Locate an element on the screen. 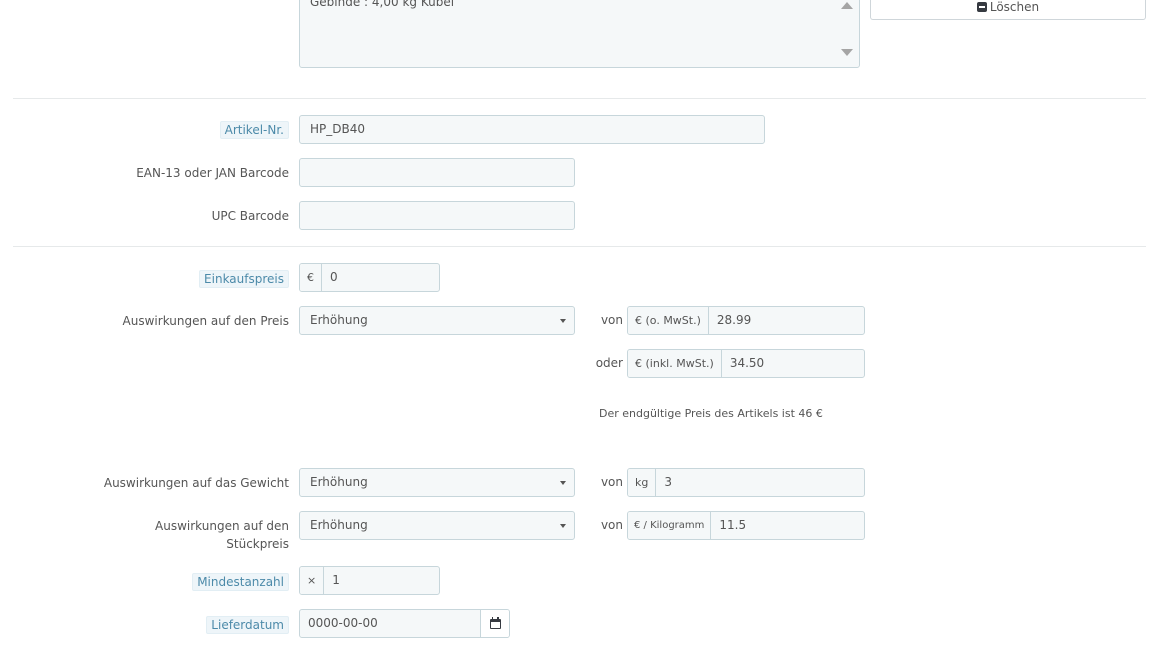 The height and width of the screenshot is (654, 1151). weight-value: 3 is located at coordinates (668, 482).